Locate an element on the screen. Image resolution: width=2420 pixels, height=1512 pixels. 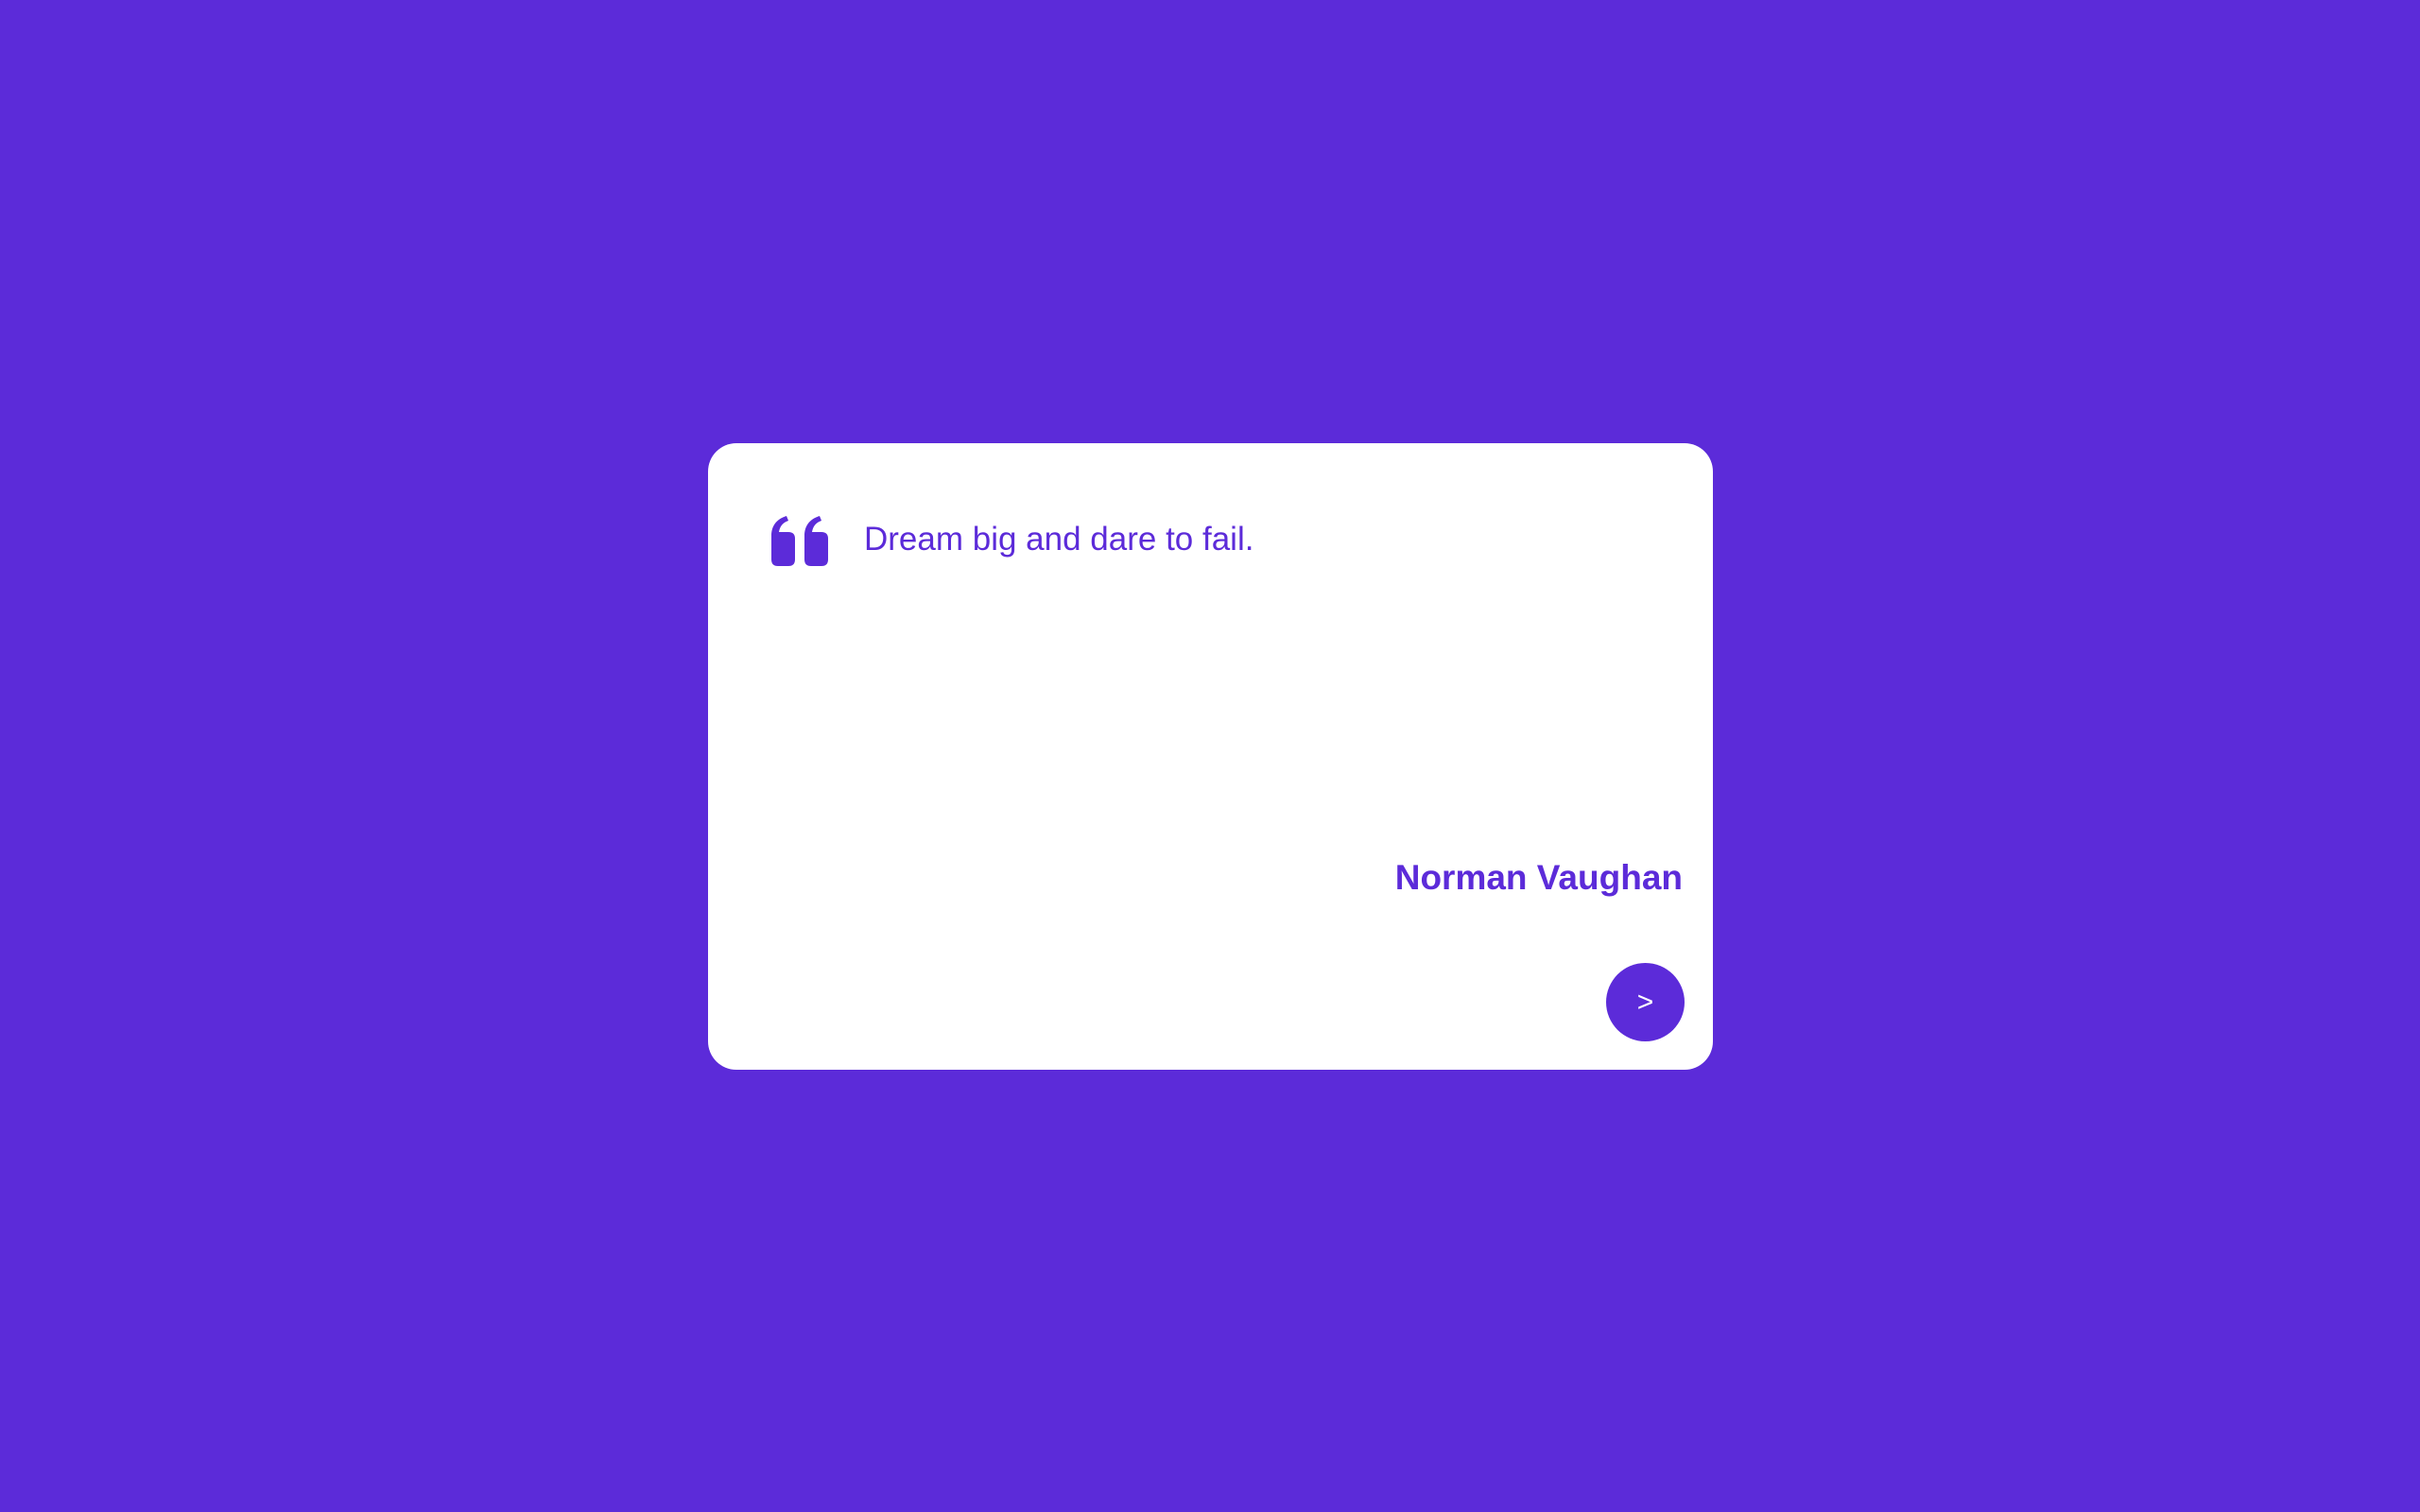
quote-open-icon is located at coordinates (800, 541).